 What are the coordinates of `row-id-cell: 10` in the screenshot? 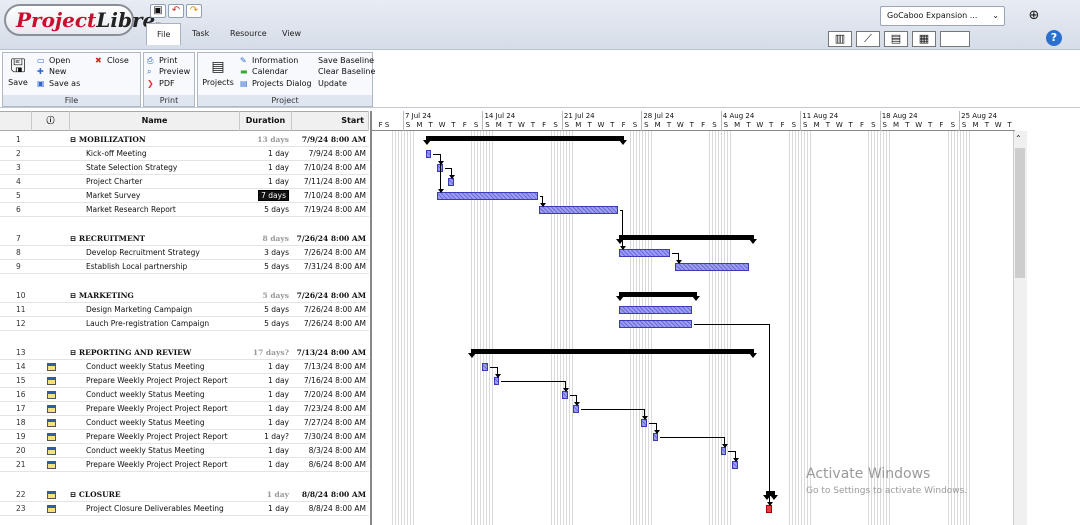 It's located at (16, 296).